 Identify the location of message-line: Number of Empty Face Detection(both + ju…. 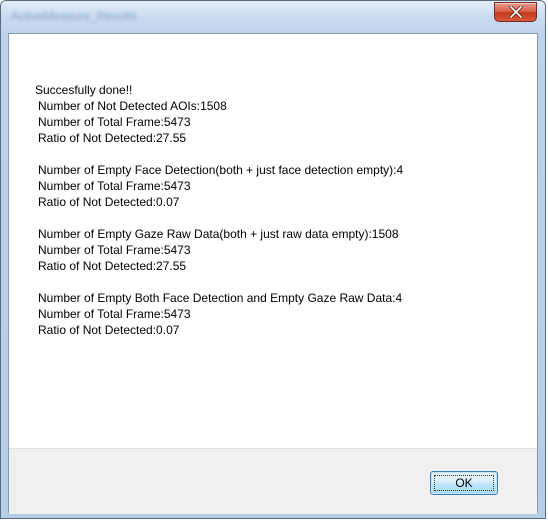
(221, 170).